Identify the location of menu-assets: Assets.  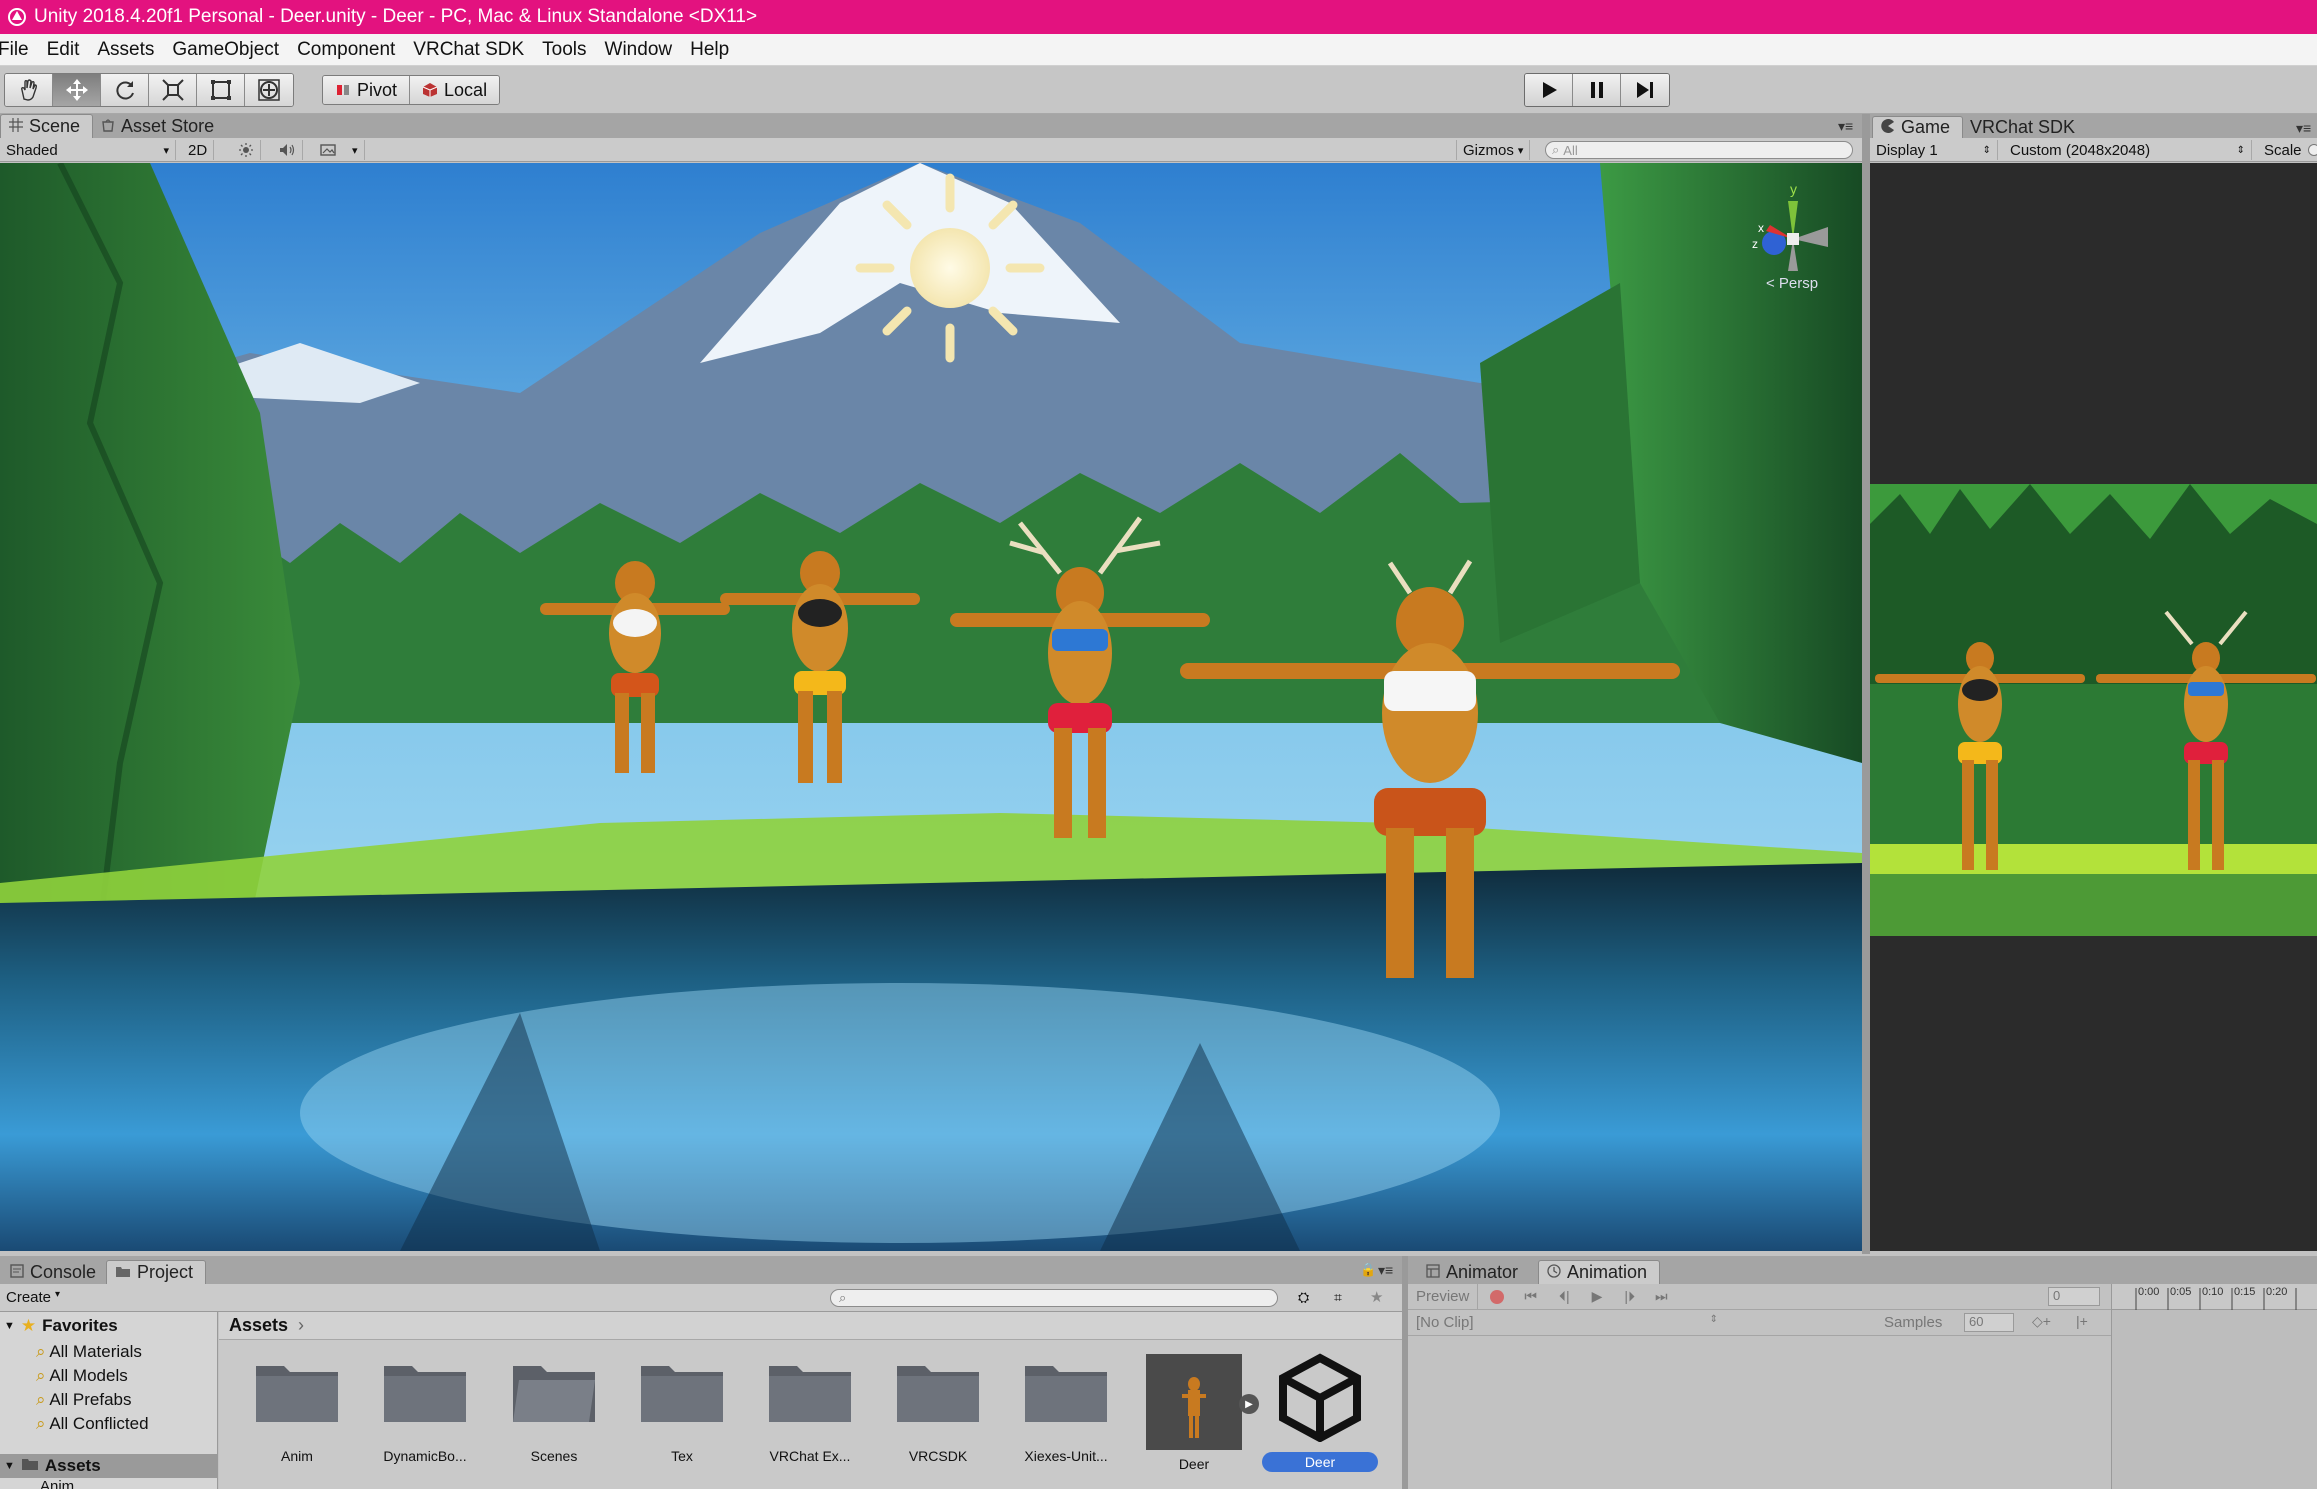
(125, 50).